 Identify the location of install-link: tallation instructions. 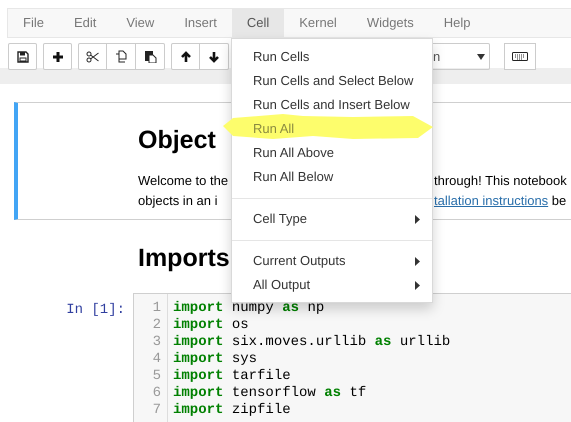
(491, 201).